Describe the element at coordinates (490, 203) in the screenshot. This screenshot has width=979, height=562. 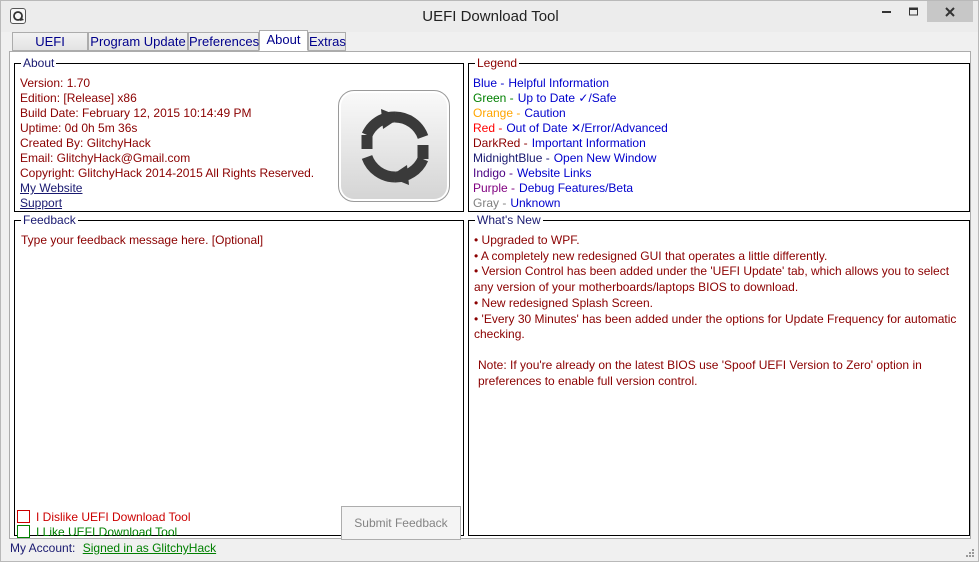
I see `legend-color-name: Gray -` at that location.